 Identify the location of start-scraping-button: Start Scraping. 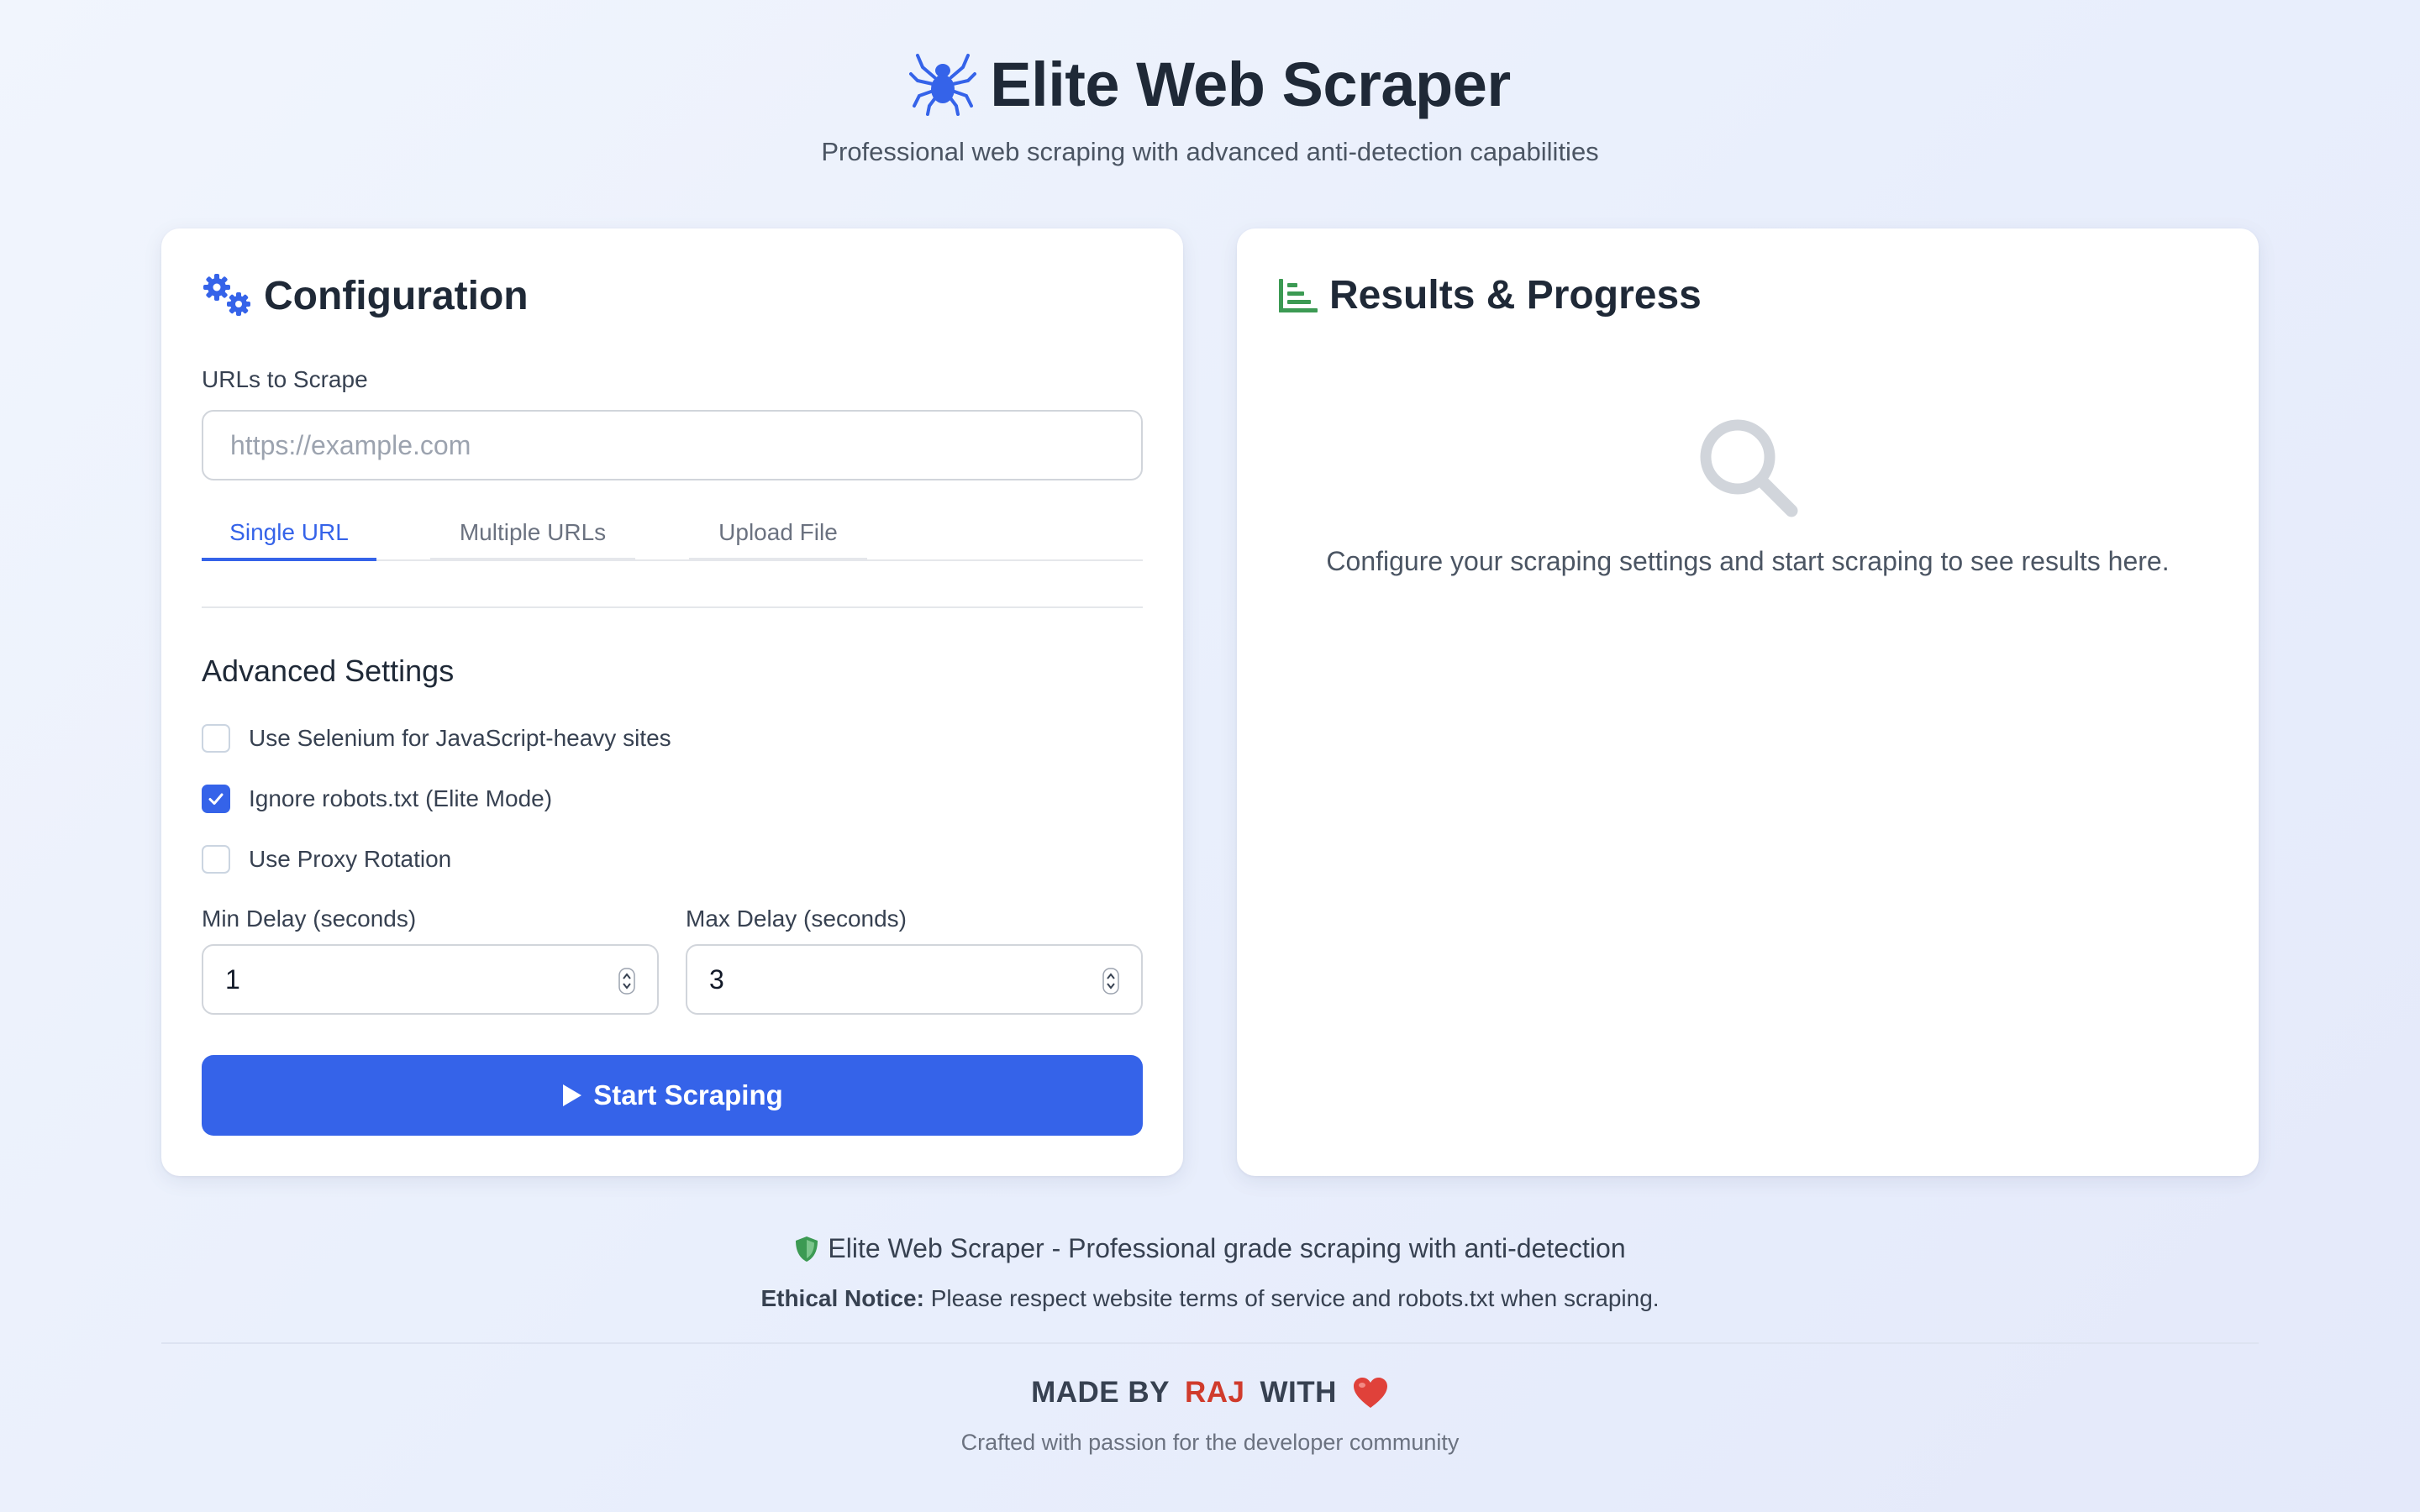
(673, 1095).